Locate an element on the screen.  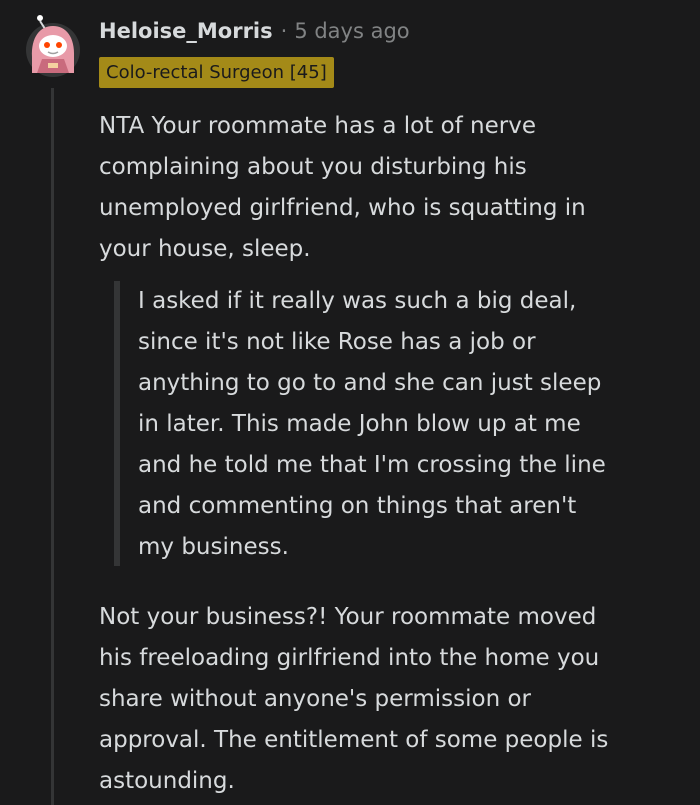
snoo-pink-hood-avatar-icon is located at coordinates (53, 46).